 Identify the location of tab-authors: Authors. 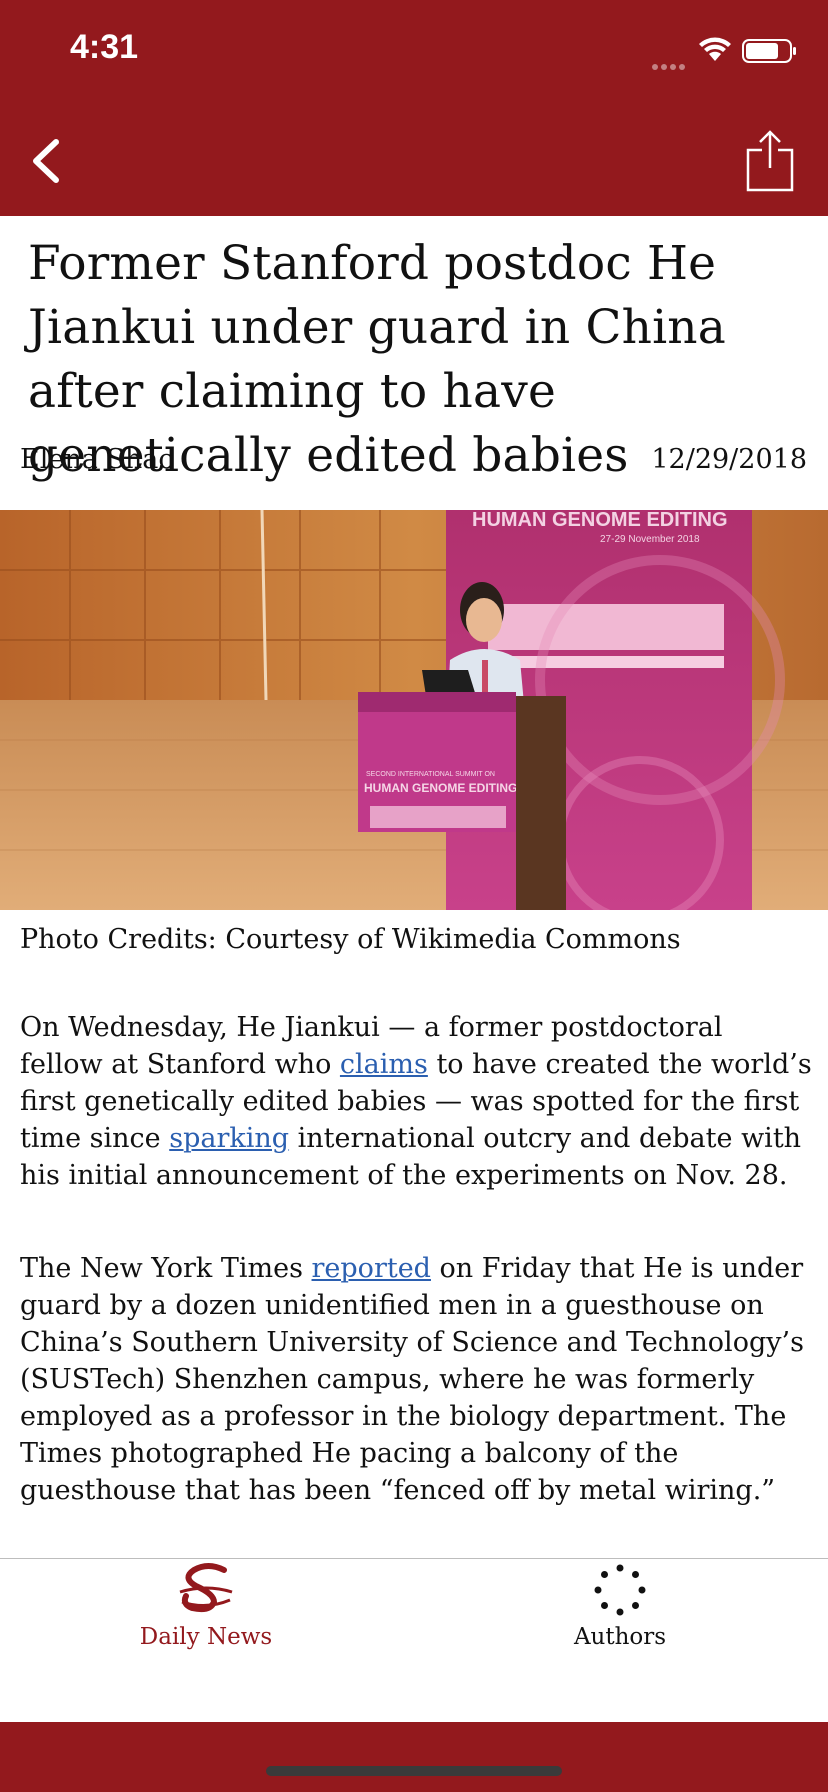
(620, 1606).